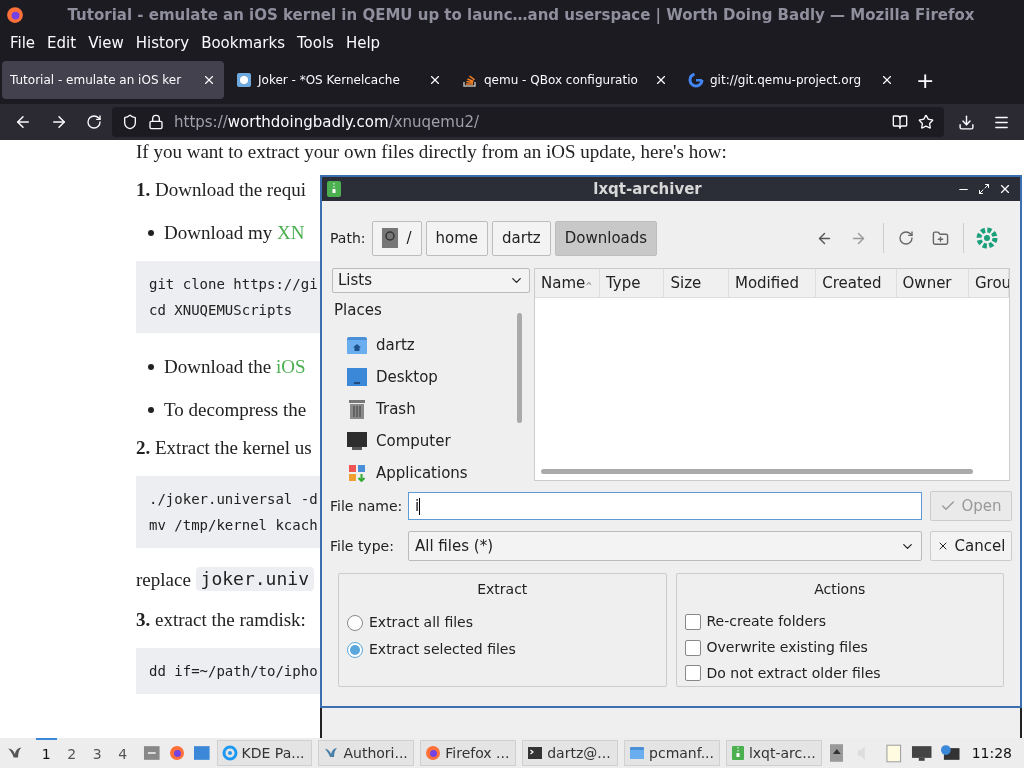 This screenshot has width=1024, height=768. Describe the element at coordinates (46, 753) in the screenshot. I see `workspace-button: 1` at that location.